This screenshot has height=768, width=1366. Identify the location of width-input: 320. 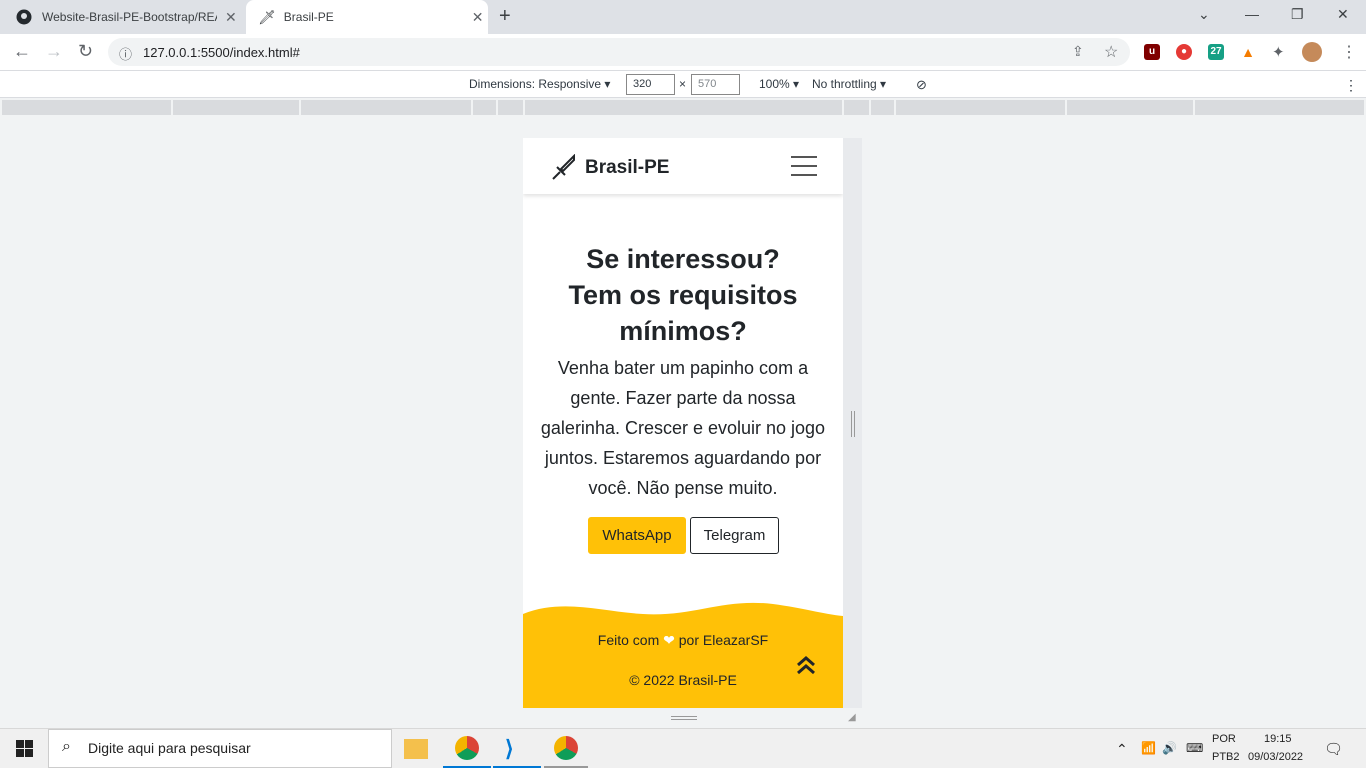
(650, 84).